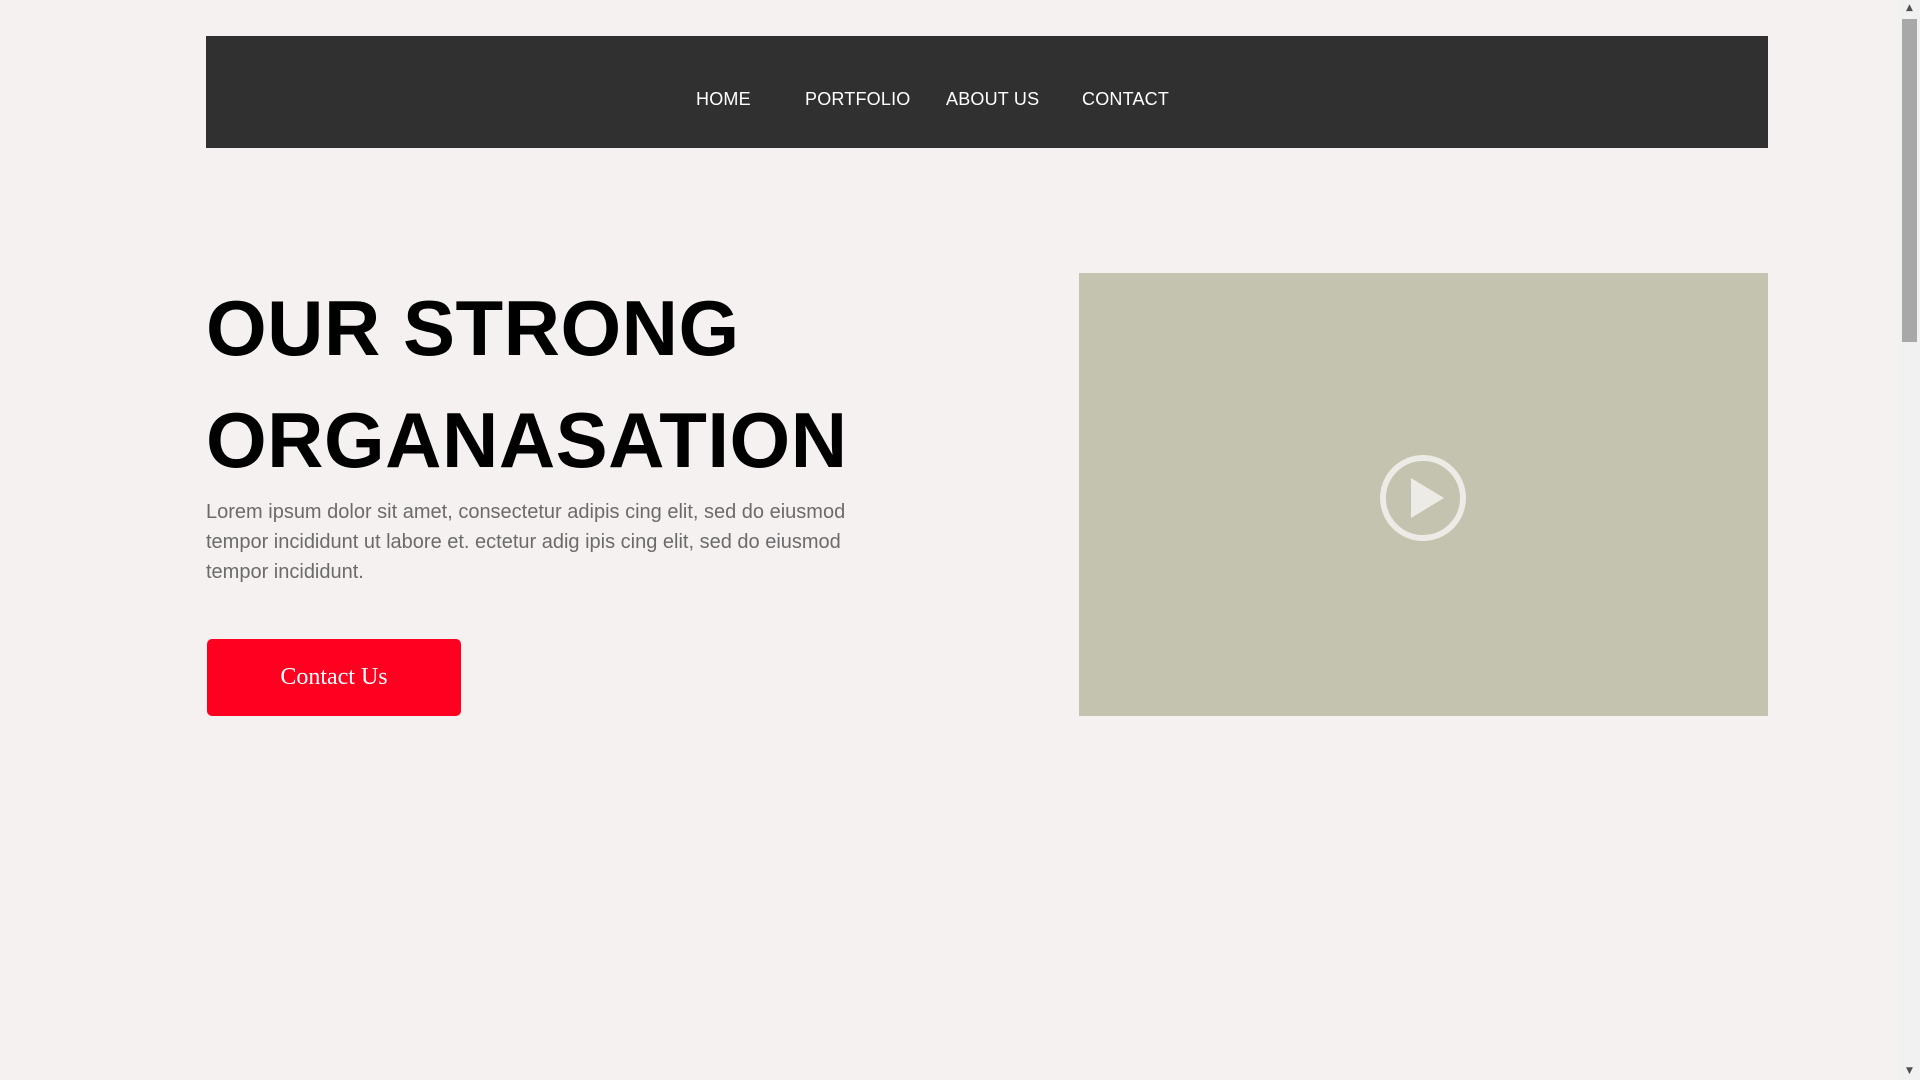  I want to click on hero-title-line-2: ORGANASATION, so click(527, 440).